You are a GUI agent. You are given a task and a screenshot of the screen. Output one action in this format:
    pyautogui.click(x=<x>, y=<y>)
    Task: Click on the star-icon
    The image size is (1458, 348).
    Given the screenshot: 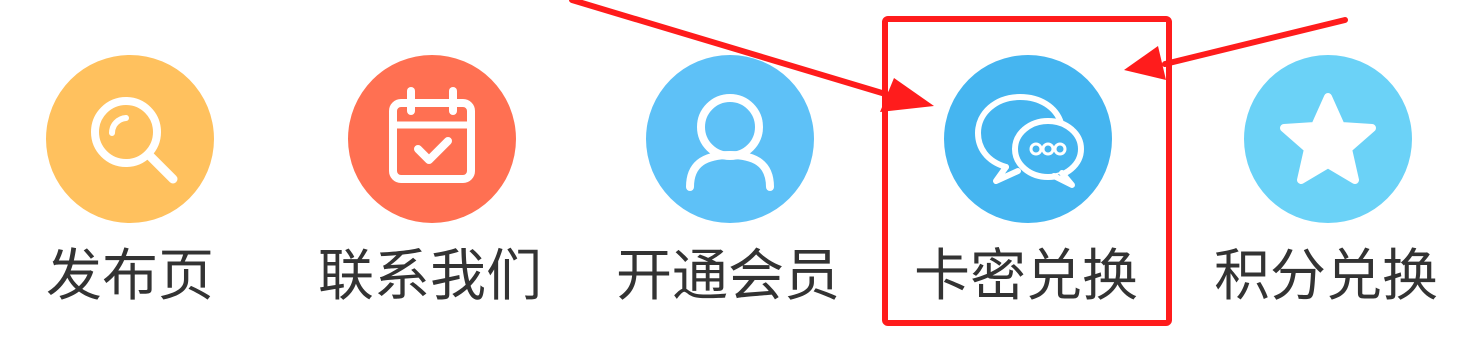 What is the action you would take?
    pyautogui.click(x=1328, y=139)
    